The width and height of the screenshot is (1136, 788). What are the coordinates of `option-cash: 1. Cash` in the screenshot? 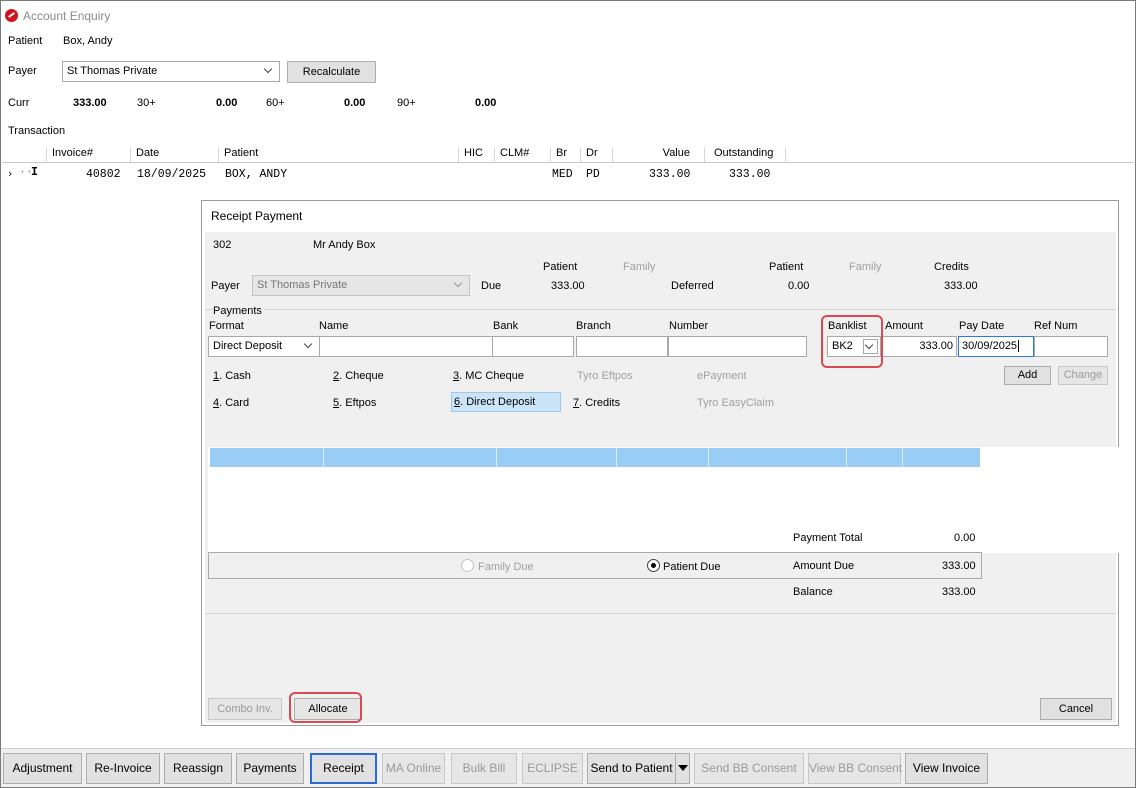 It's located at (232, 376).